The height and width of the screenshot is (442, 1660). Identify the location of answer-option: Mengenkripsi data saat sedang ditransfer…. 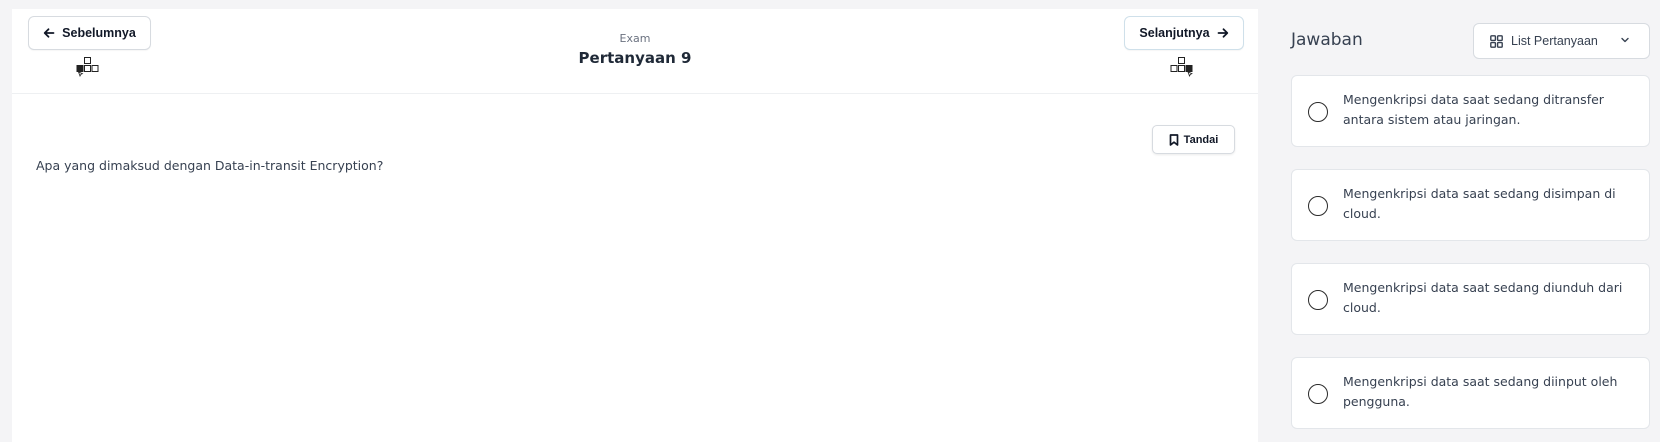
(1470, 111).